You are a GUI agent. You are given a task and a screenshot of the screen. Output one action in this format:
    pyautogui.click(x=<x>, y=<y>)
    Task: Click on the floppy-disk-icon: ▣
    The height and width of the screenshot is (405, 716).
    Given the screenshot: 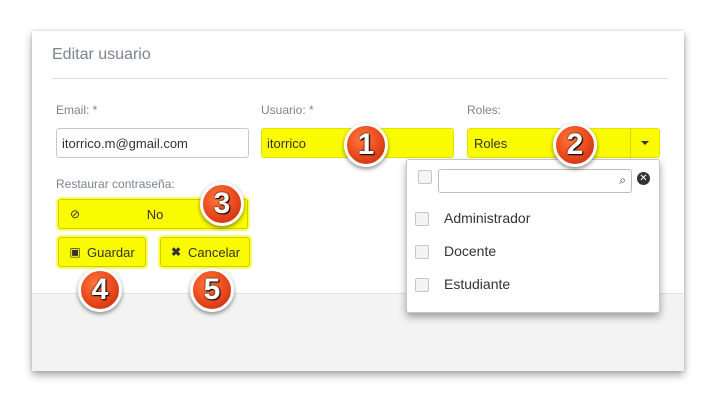 What is the action you would take?
    pyautogui.click(x=75, y=252)
    